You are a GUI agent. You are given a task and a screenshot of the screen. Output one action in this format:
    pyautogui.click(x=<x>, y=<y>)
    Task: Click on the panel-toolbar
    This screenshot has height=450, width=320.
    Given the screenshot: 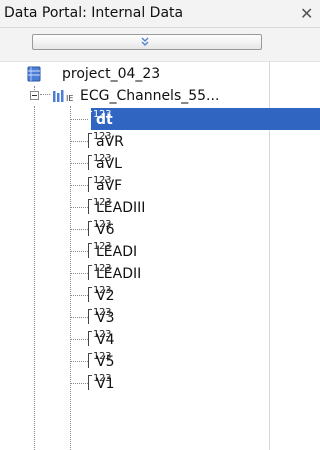 What is the action you would take?
    pyautogui.click(x=160, y=45)
    